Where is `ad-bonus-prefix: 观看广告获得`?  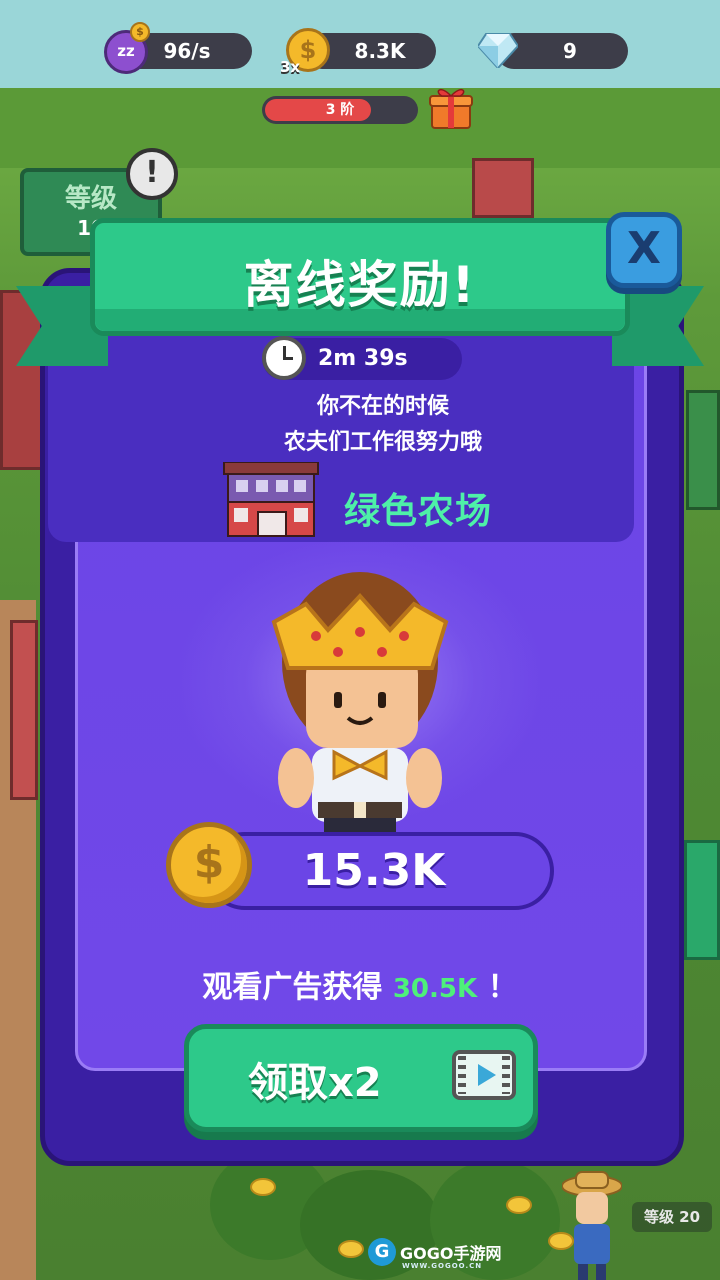 ad-bonus-prefix: 观看广告获得 is located at coordinates (292, 987).